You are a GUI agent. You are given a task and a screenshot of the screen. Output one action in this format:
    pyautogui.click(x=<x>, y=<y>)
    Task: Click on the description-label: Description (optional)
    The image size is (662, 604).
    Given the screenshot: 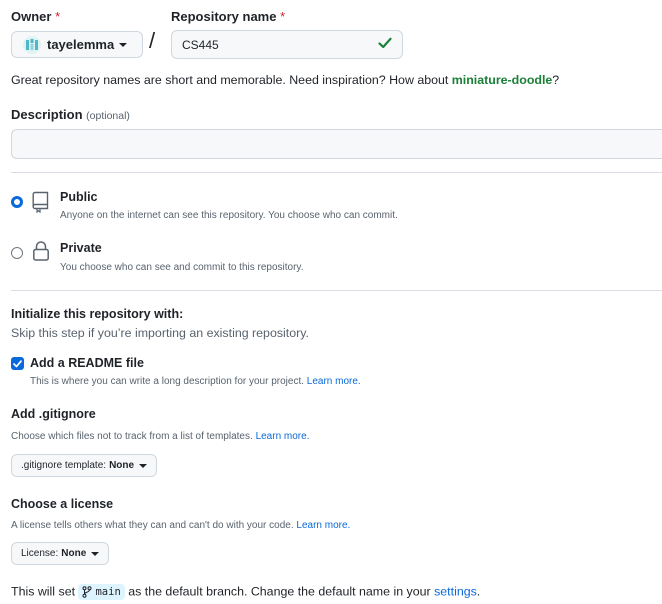 What is the action you would take?
    pyautogui.click(x=70, y=114)
    